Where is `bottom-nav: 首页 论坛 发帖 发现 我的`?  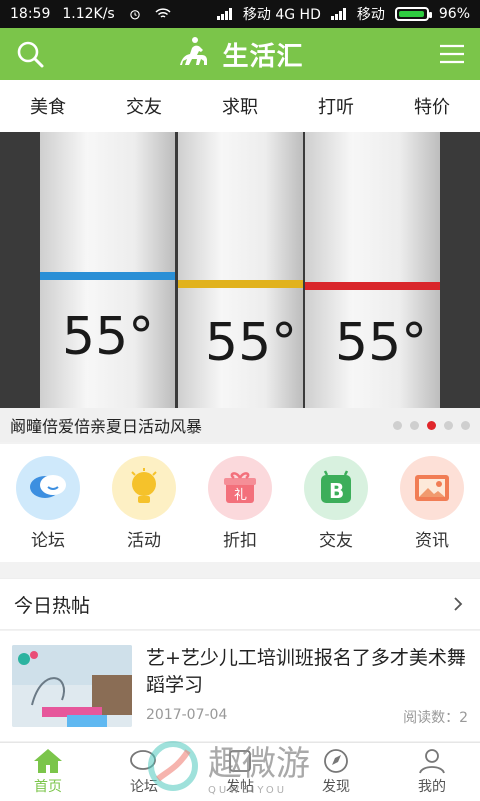
bottom-nav: 首页 论坛 发帖 发现 我的 is located at coordinates (240, 771).